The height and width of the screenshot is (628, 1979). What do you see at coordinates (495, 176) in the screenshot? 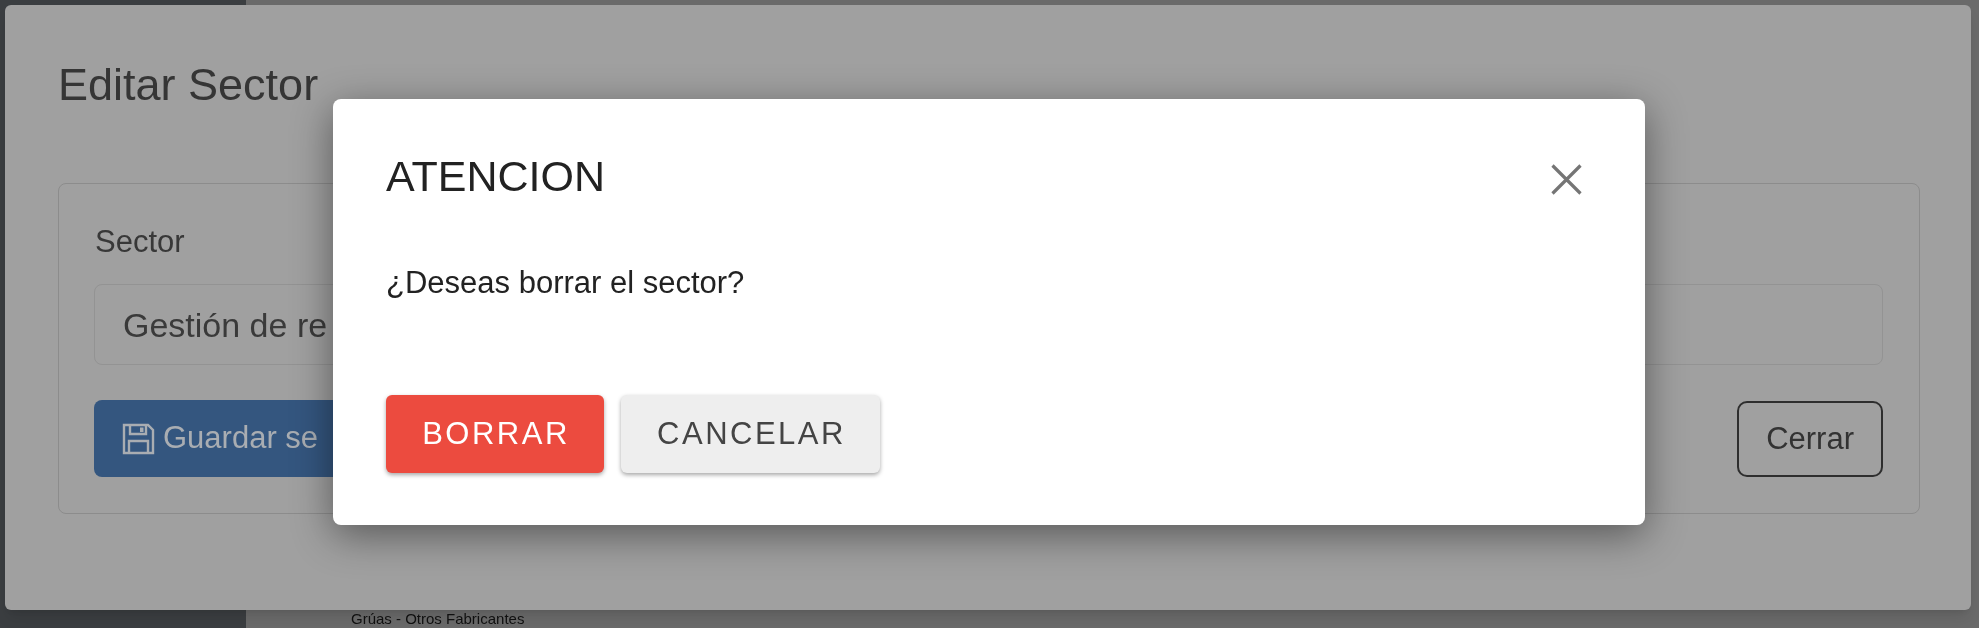
I see `dialog-title: ATENCION` at bounding box center [495, 176].